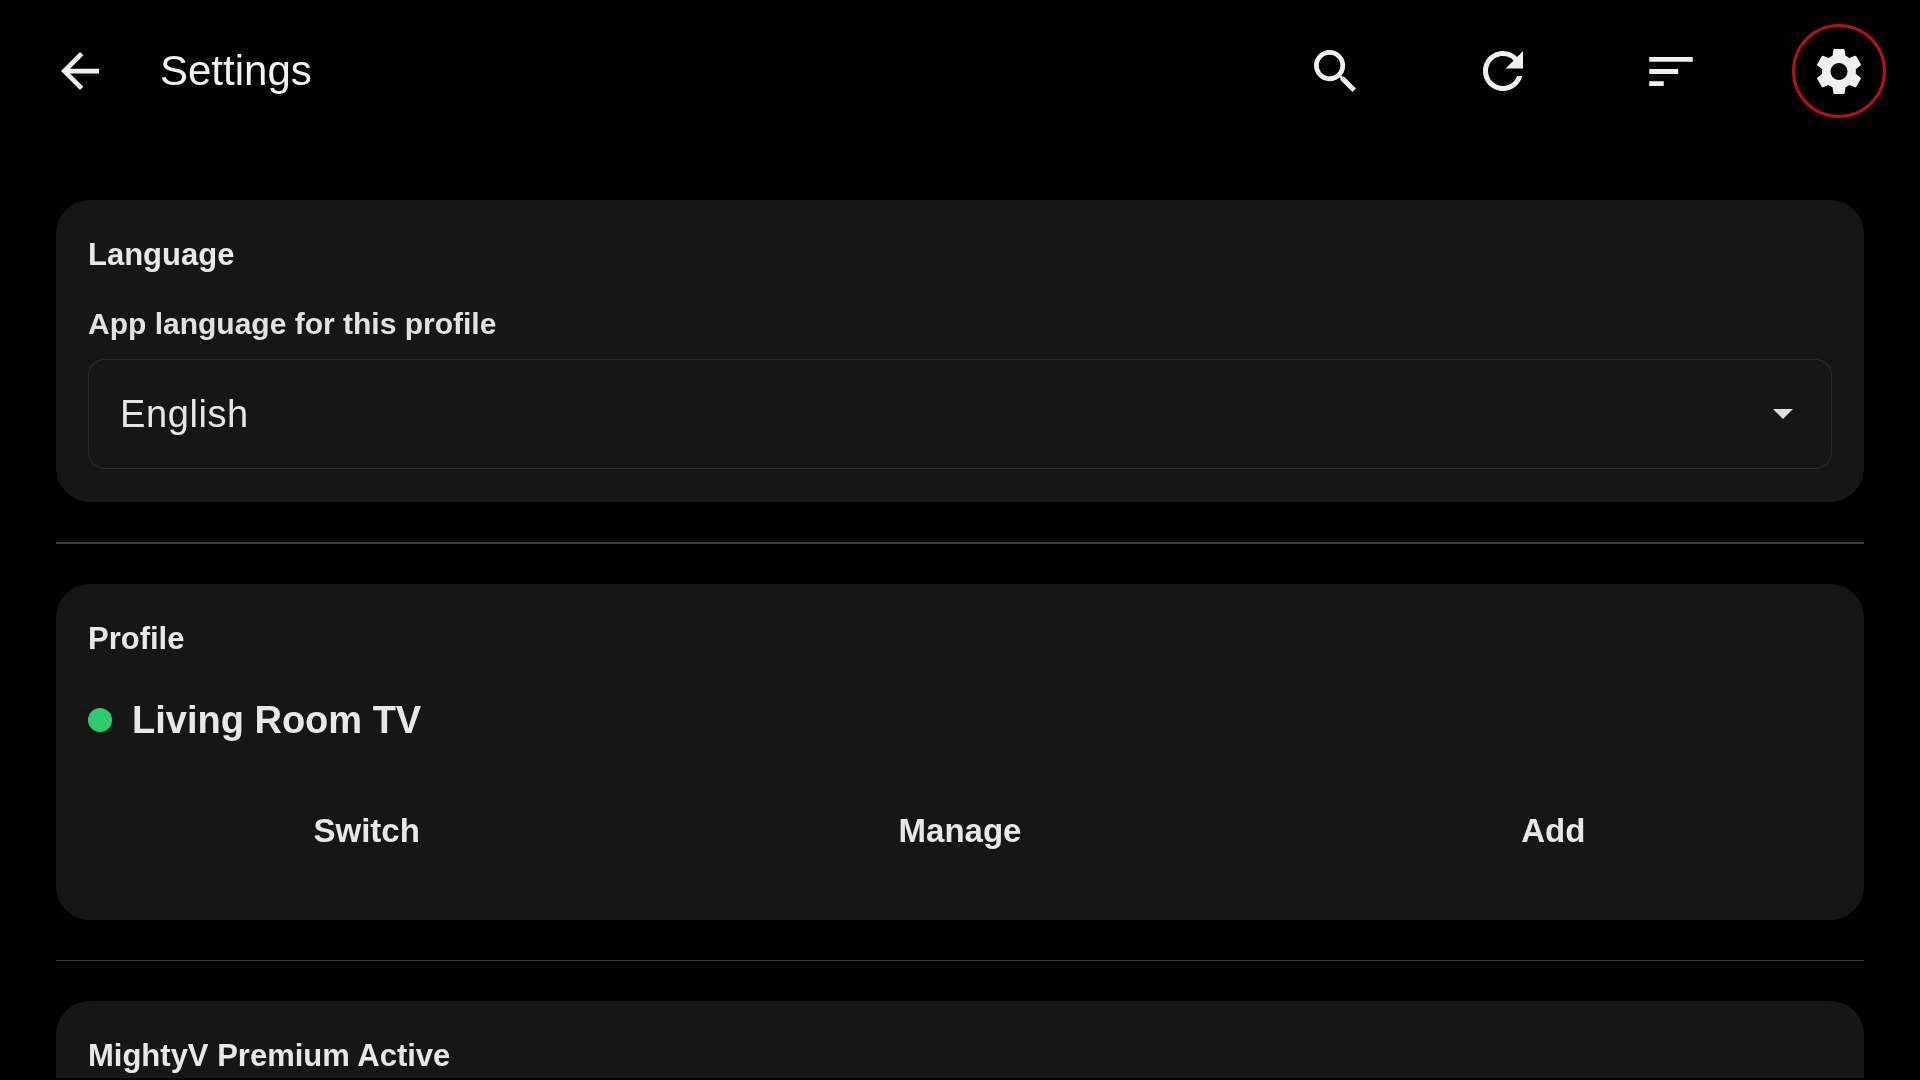  Describe the element at coordinates (1335, 71) in the screenshot. I see `search-icon` at that location.